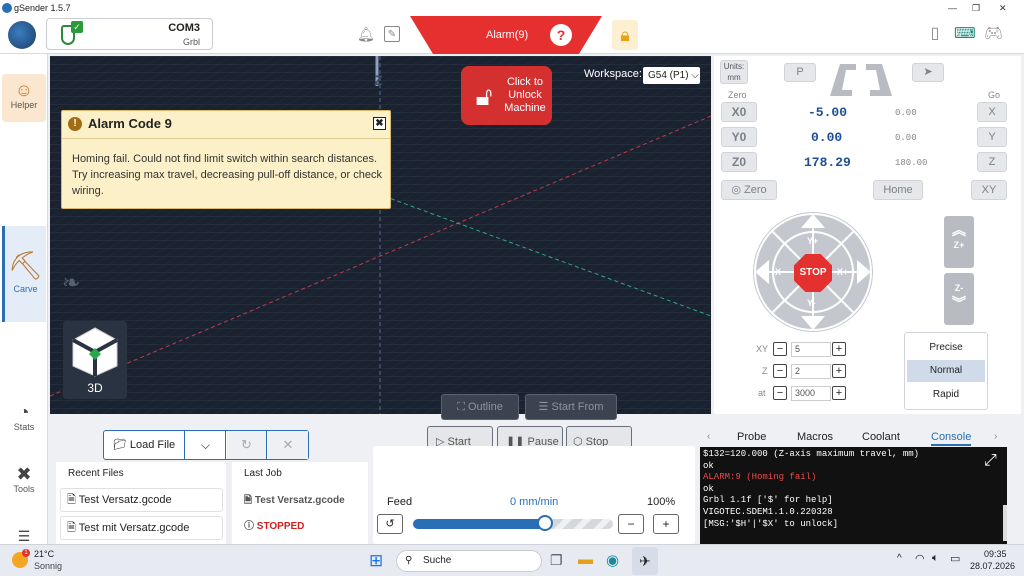  I want to click on tab-console: Console, so click(951, 438).